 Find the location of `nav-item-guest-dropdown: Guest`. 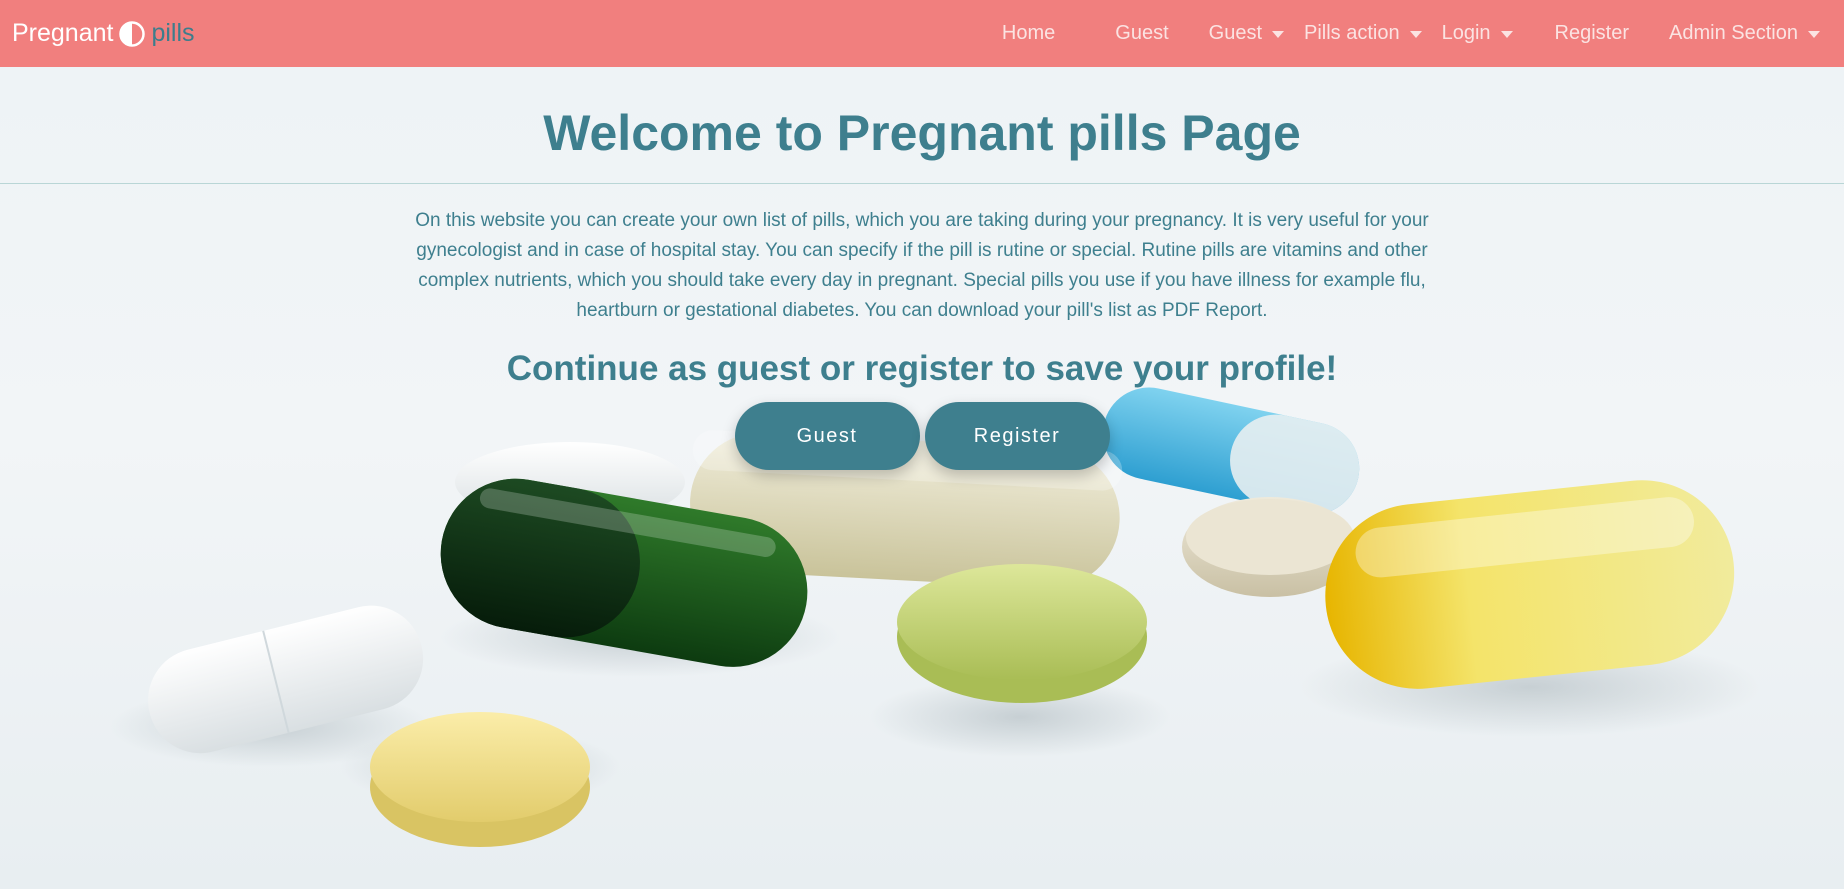

nav-item-guest-dropdown: Guest is located at coordinates (1246, 33).